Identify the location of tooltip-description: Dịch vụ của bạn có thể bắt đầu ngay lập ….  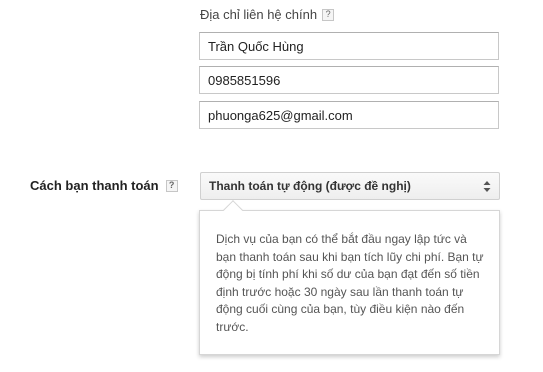
(350, 283).